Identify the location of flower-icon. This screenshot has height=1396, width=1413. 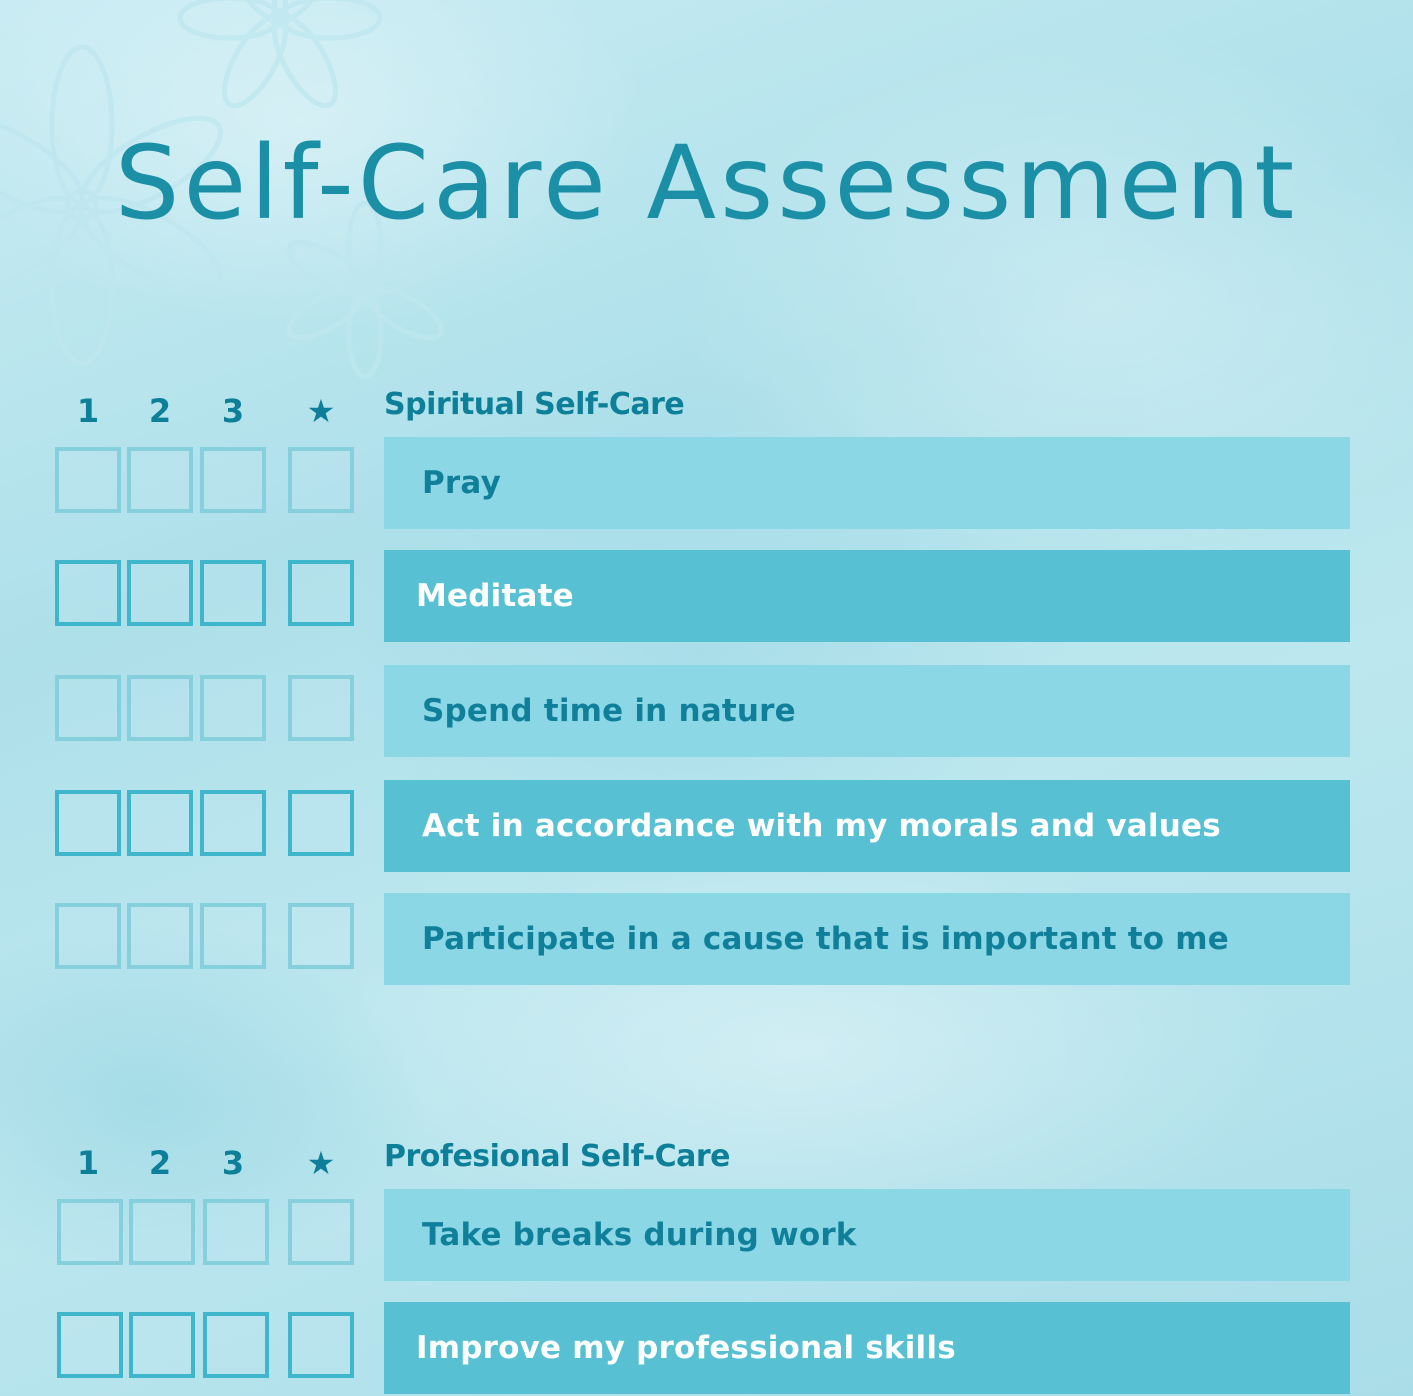
(280, 54).